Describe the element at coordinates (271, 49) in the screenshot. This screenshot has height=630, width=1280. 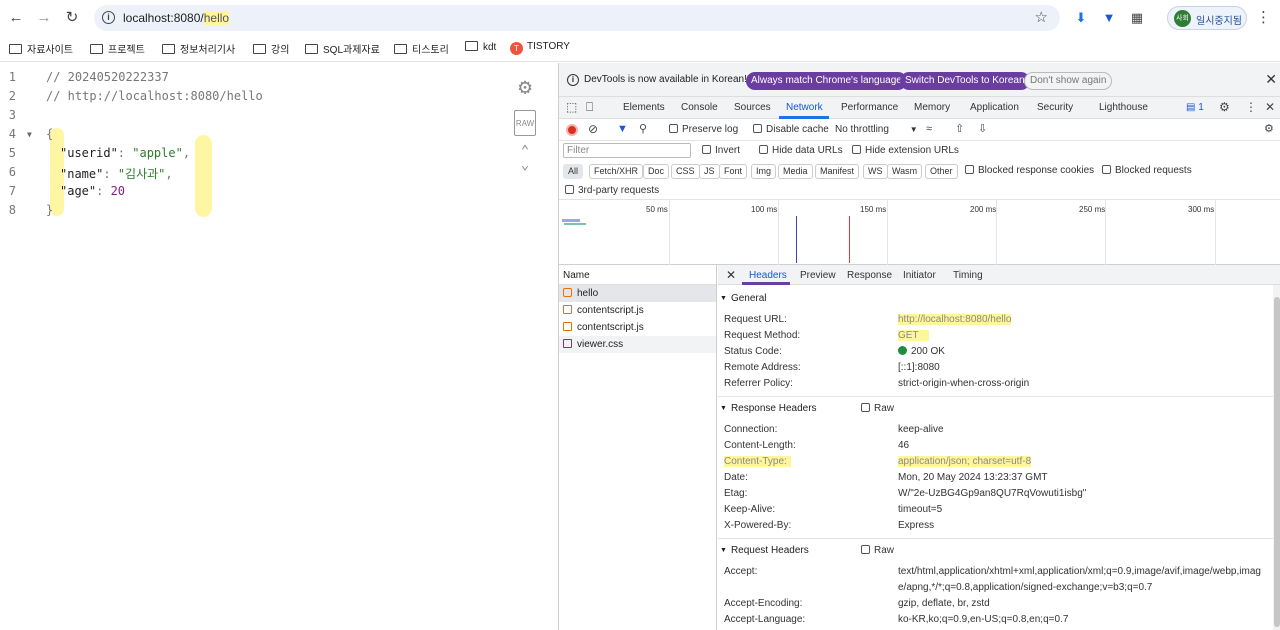
I see `bookmark-folder: 강의` at that location.